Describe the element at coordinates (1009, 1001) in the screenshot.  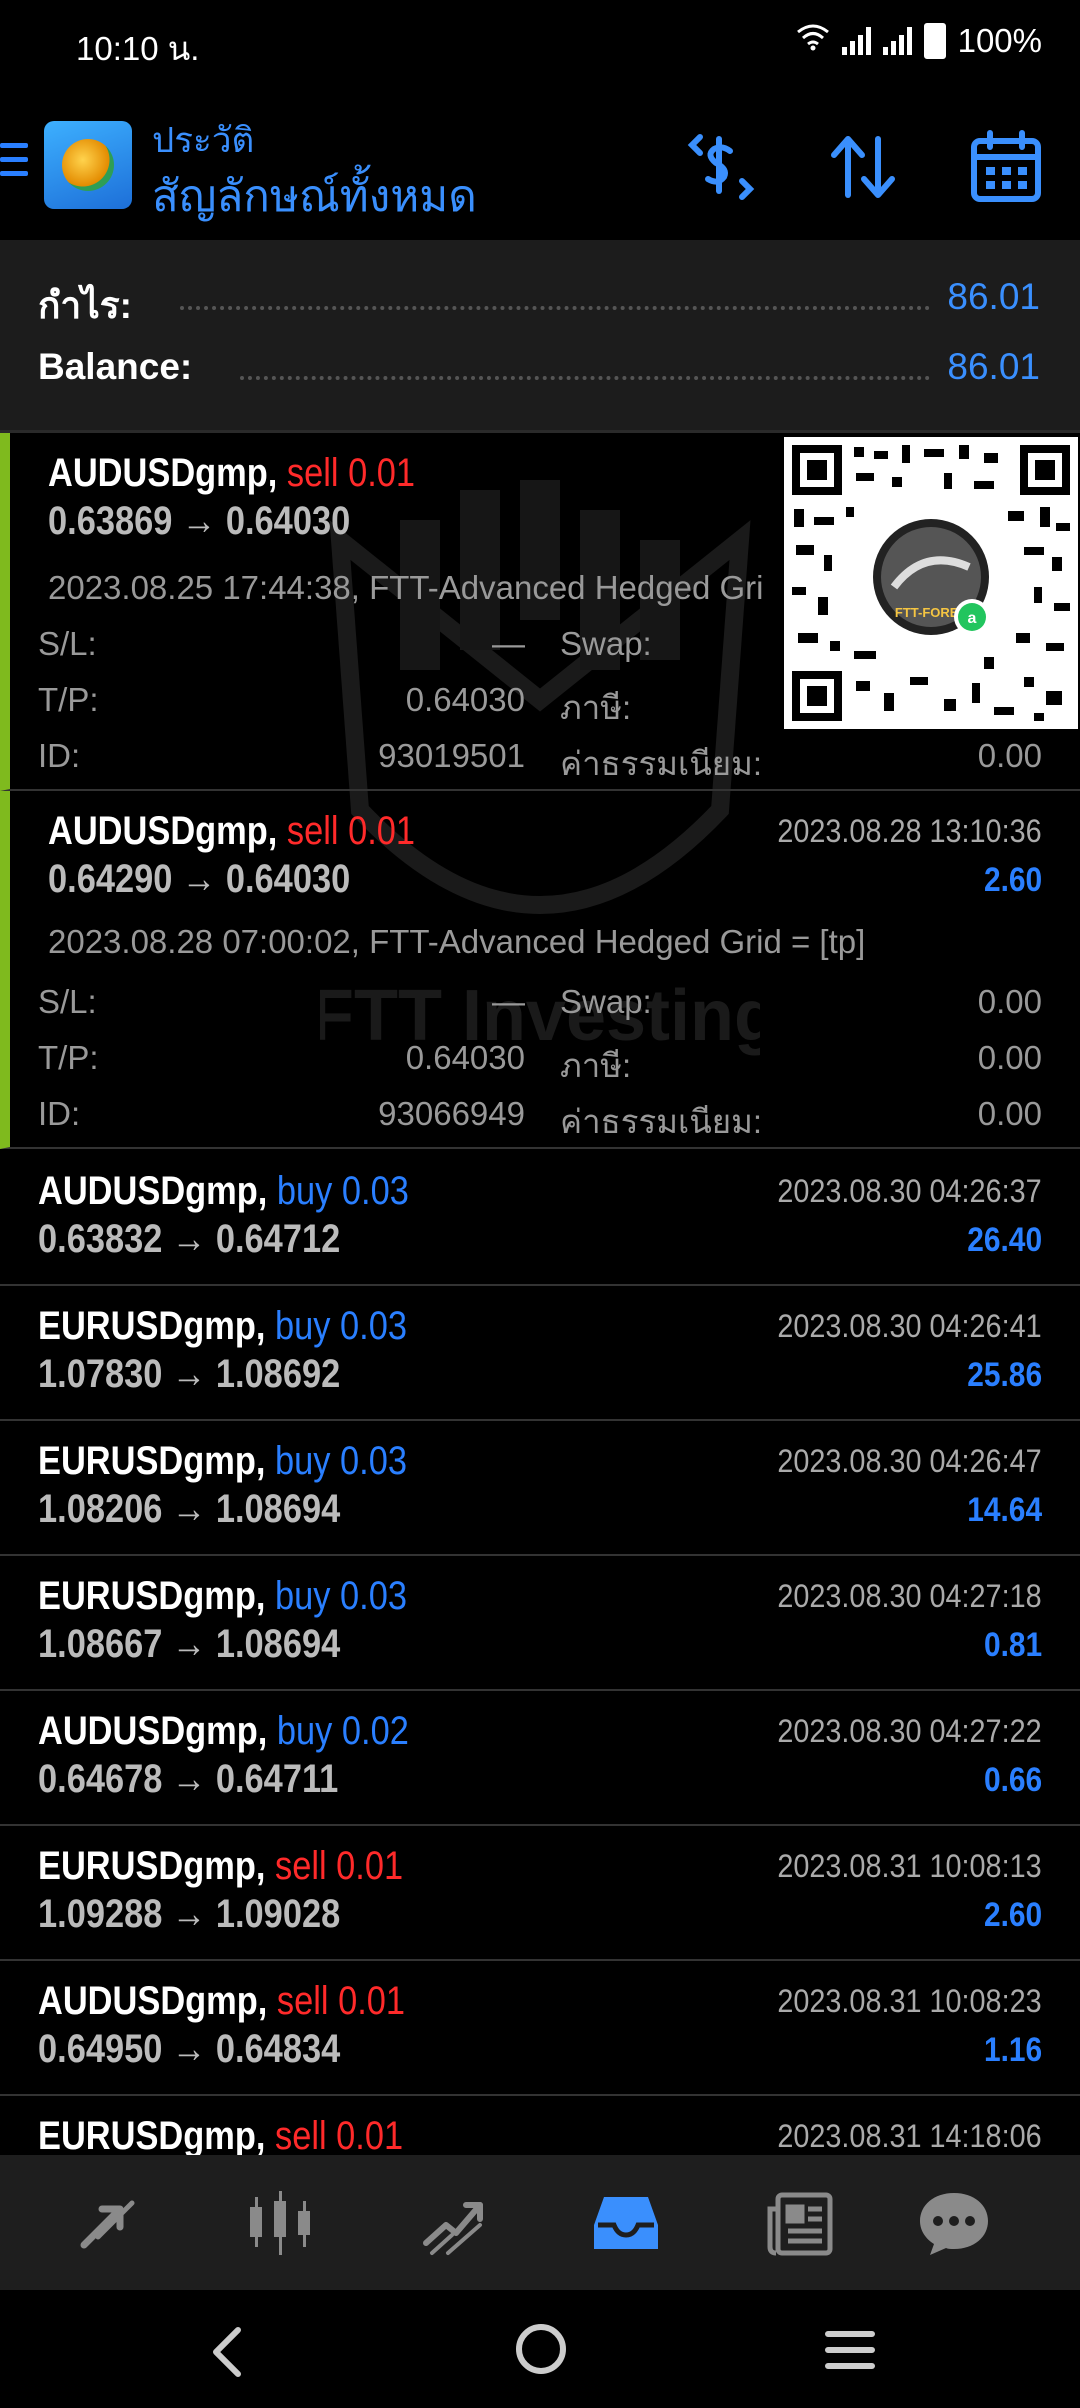
I see `swap-value: 0.00` at that location.